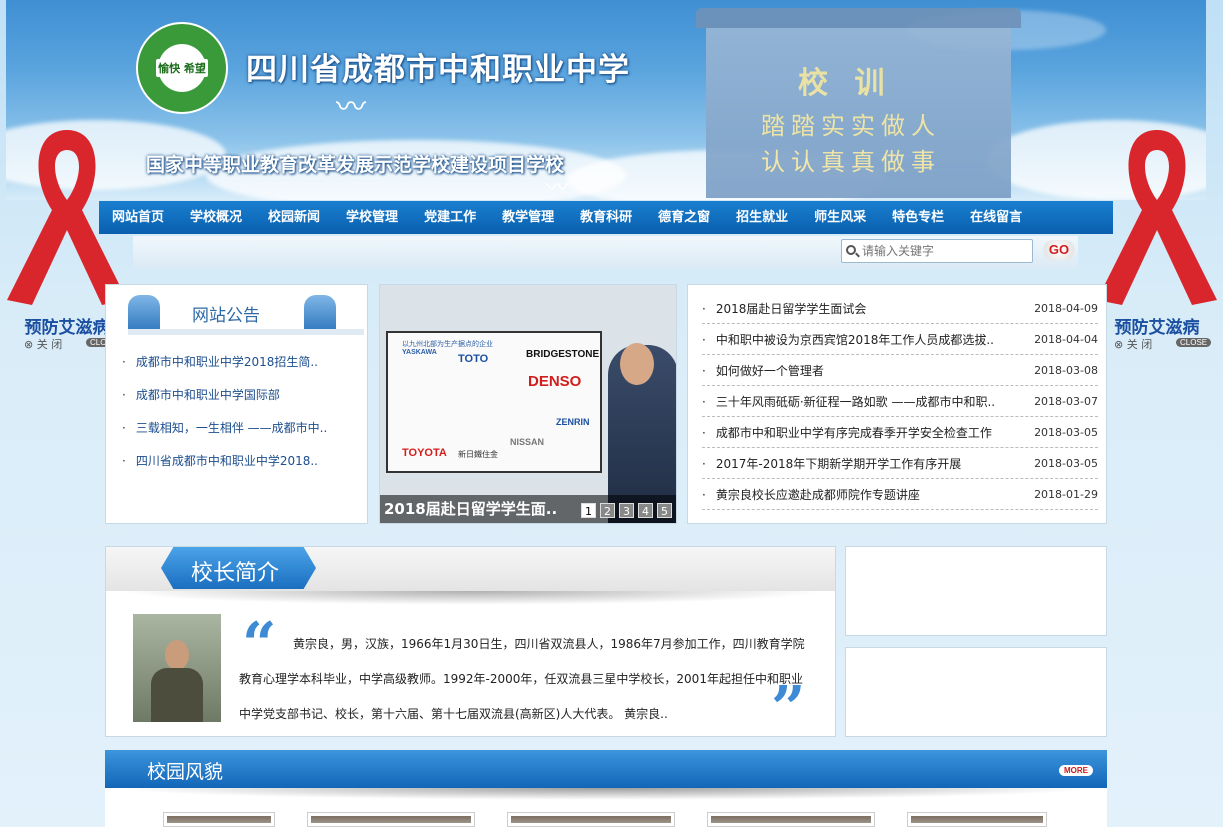 This screenshot has height=827, width=1223. I want to click on brand-label: DENSO, so click(555, 381).